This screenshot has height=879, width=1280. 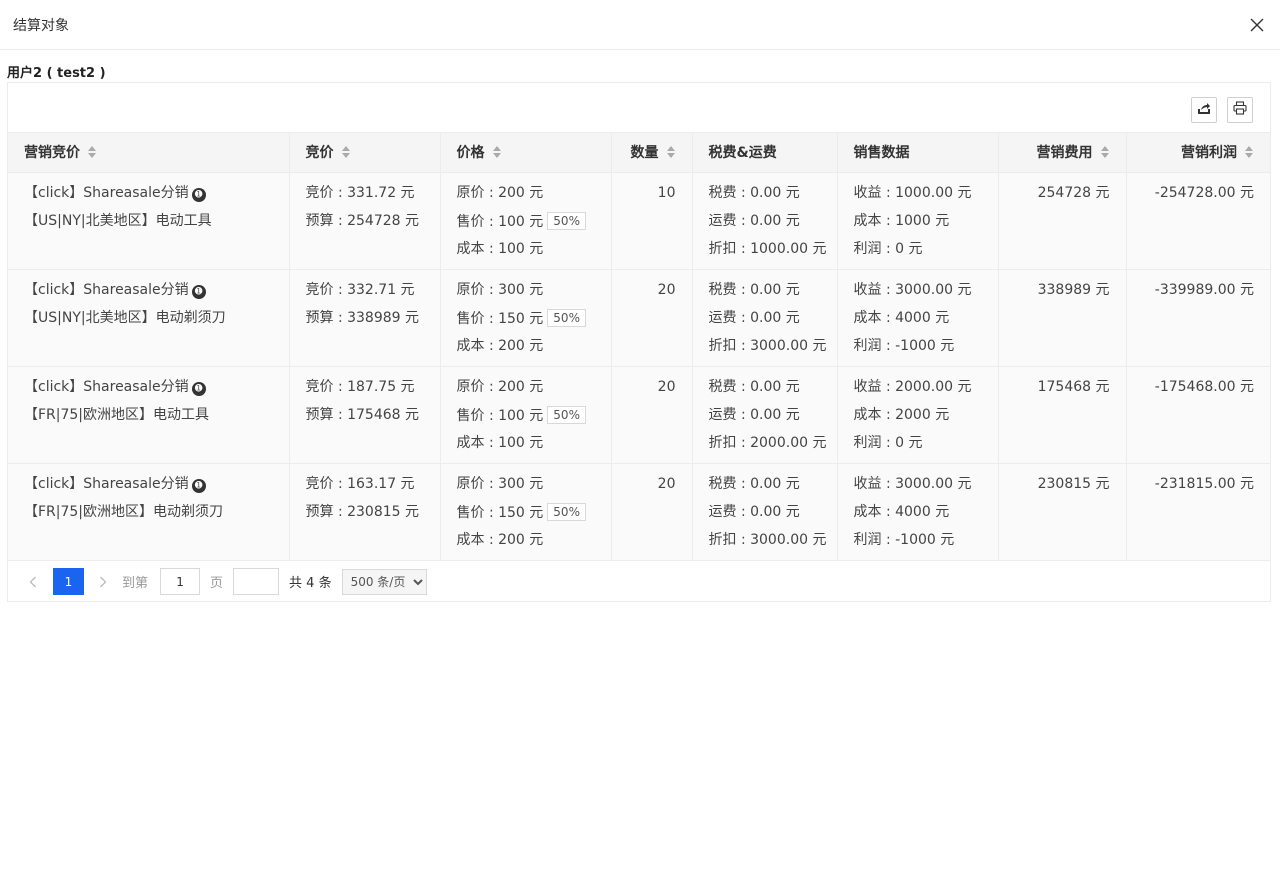 I want to click on cost-price: 成本 : 100 元, so click(x=500, y=248).